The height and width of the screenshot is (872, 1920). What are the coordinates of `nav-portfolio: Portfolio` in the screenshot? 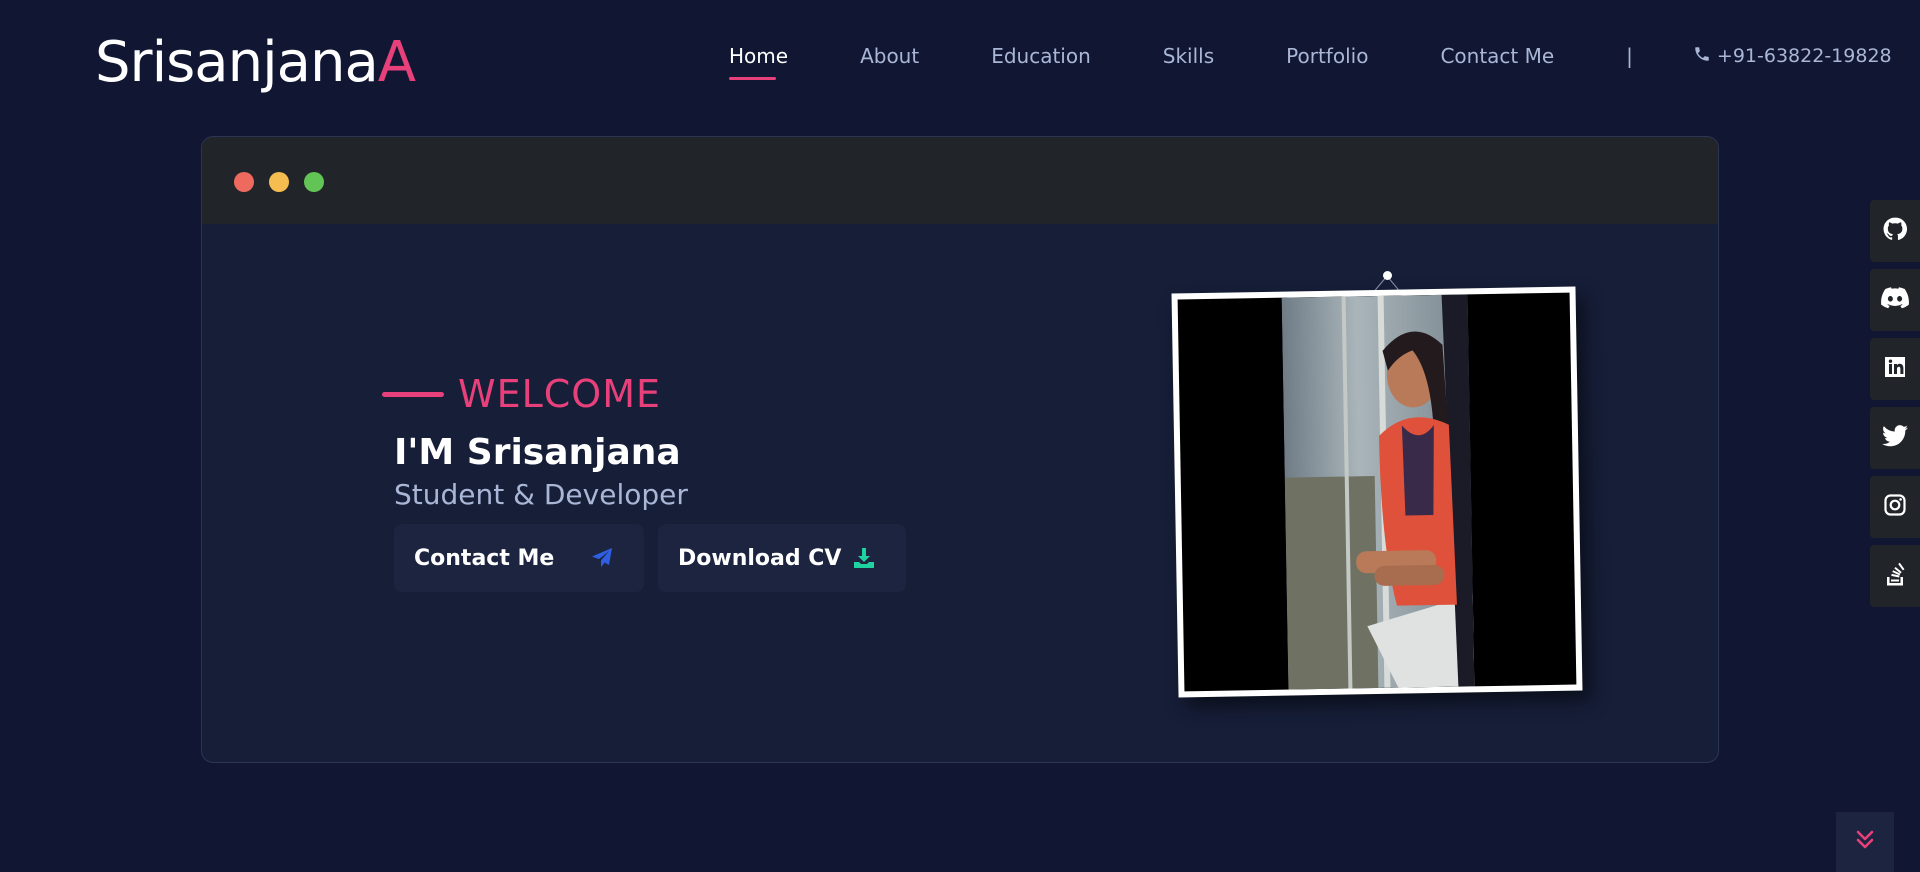 It's located at (1327, 56).